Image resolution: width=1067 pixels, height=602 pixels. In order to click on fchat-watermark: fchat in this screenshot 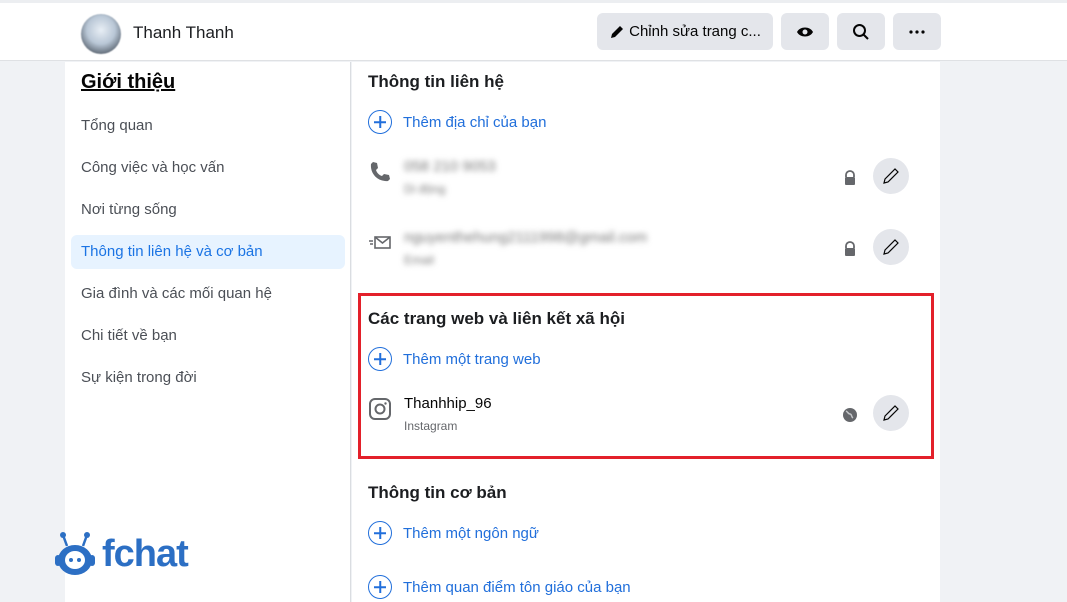, I will do `click(121, 554)`.